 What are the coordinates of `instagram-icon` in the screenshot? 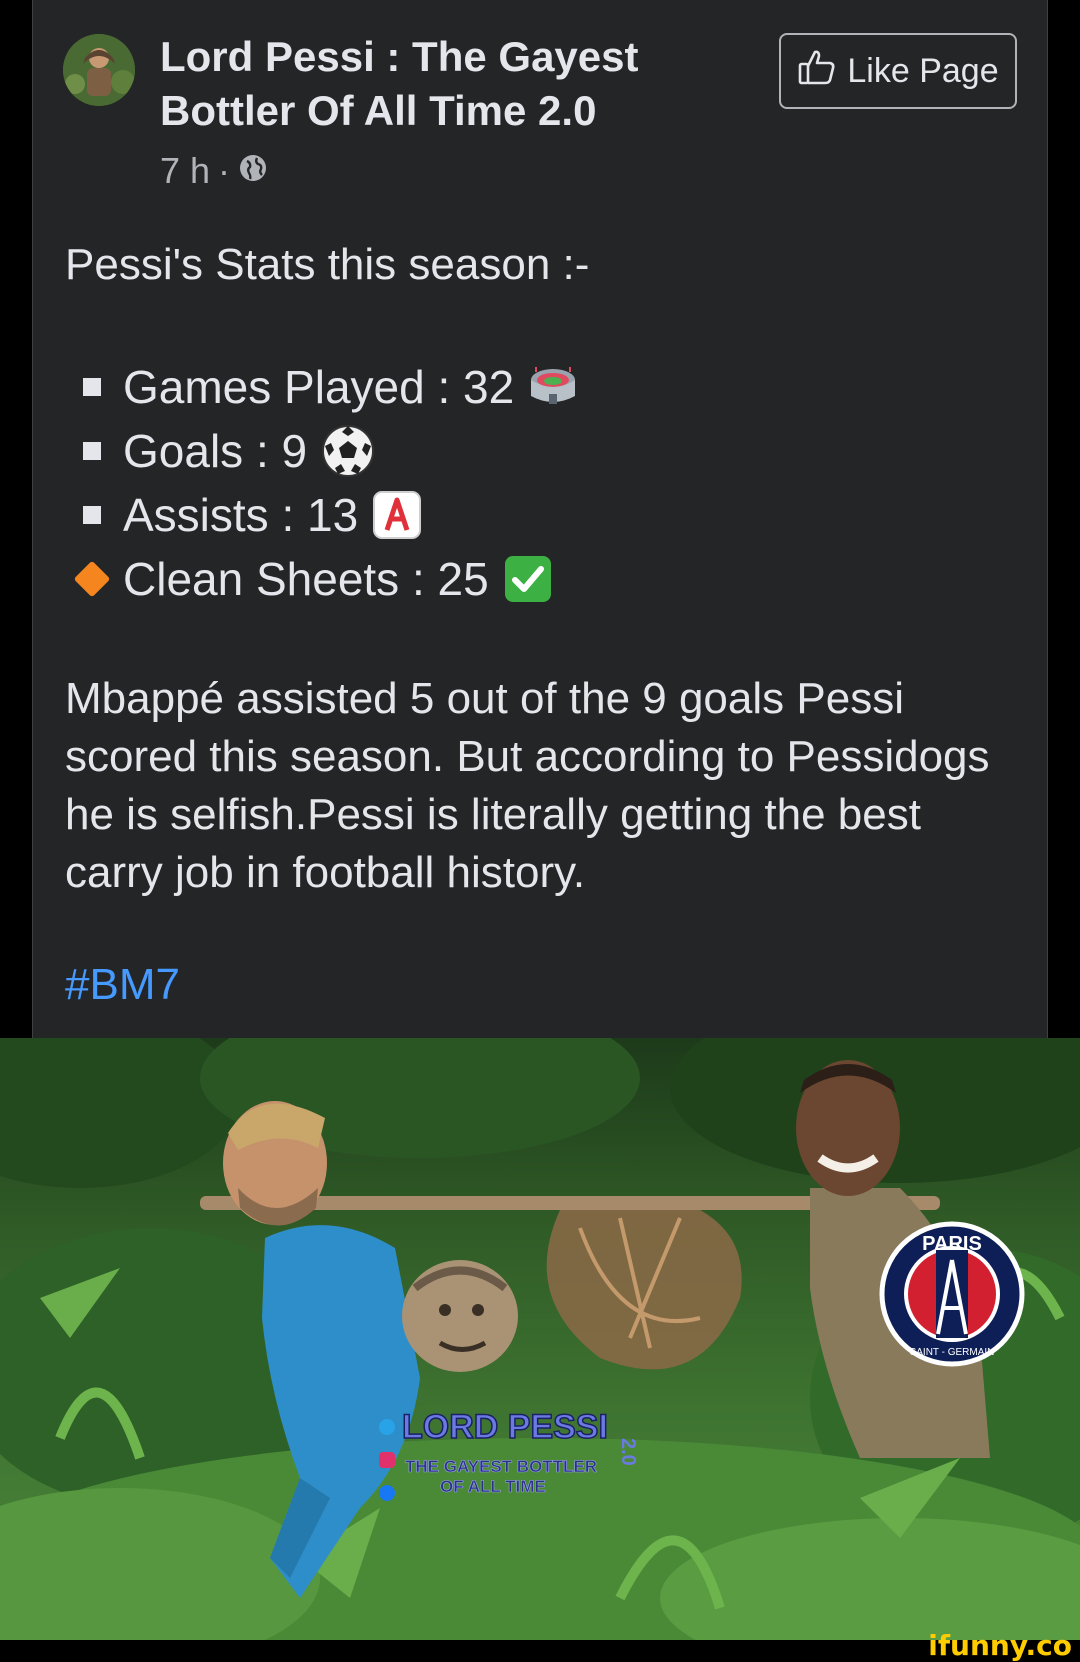 It's located at (387, 1460).